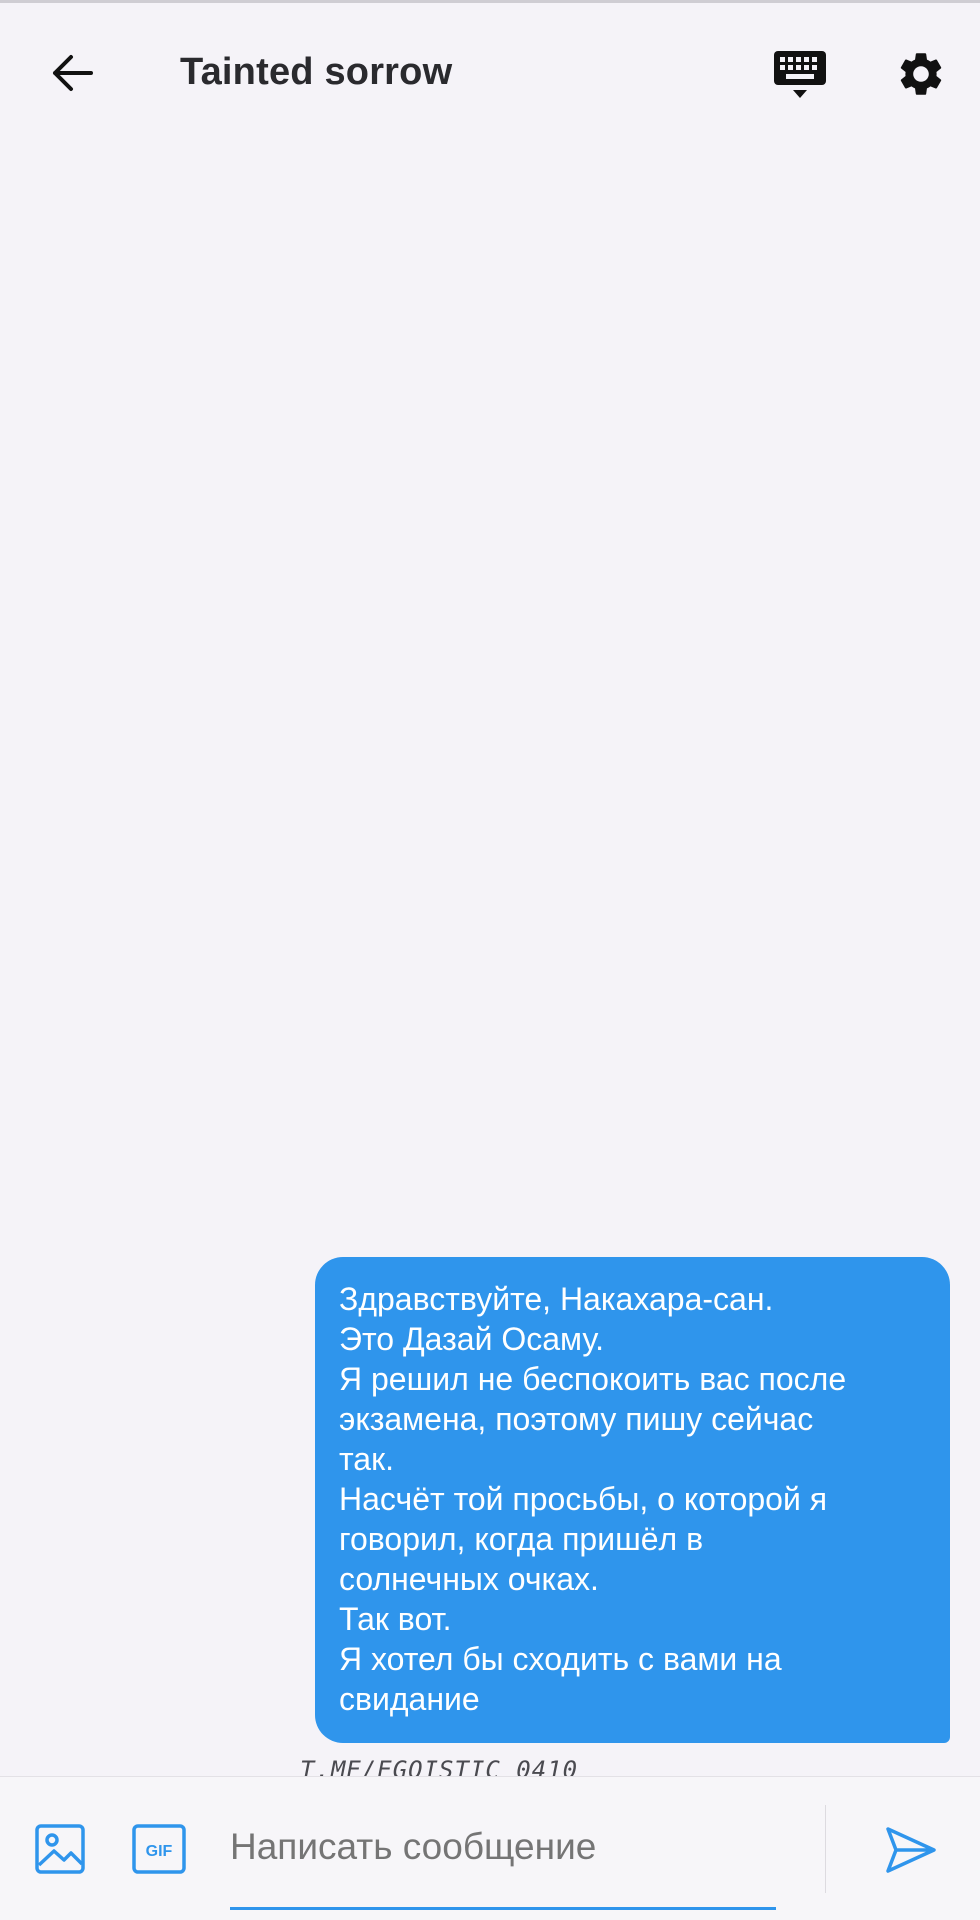 The image size is (980, 1920). Describe the element at coordinates (521, 1539) in the screenshot. I see `message-line: говорил, когда пришёл в` at that location.